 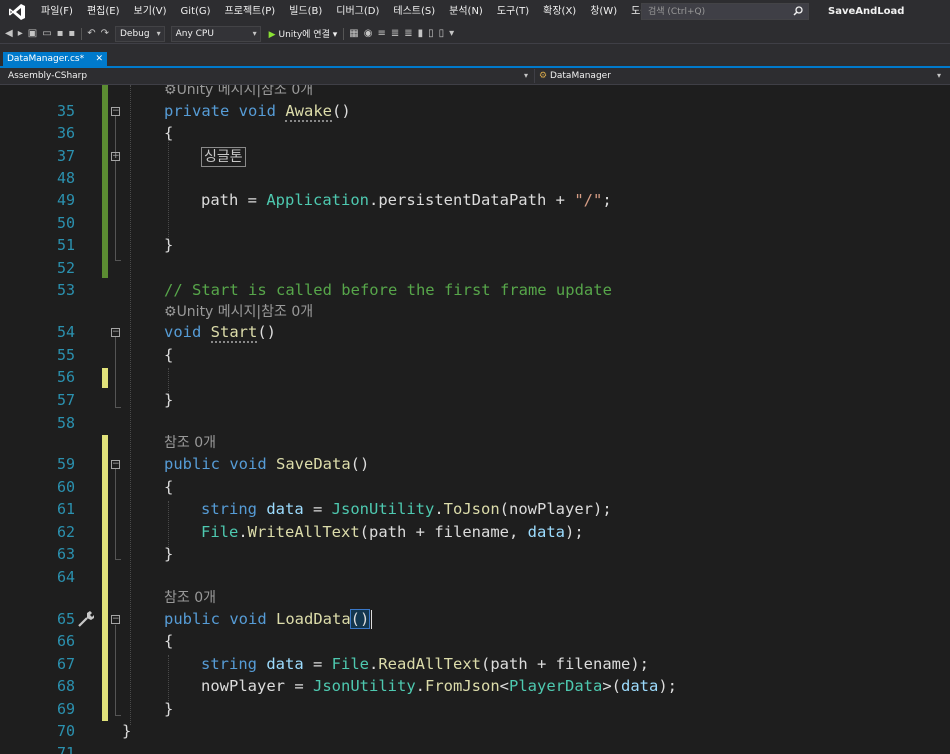 I want to click on token-method: ToJson, so click(x=471, y=509).